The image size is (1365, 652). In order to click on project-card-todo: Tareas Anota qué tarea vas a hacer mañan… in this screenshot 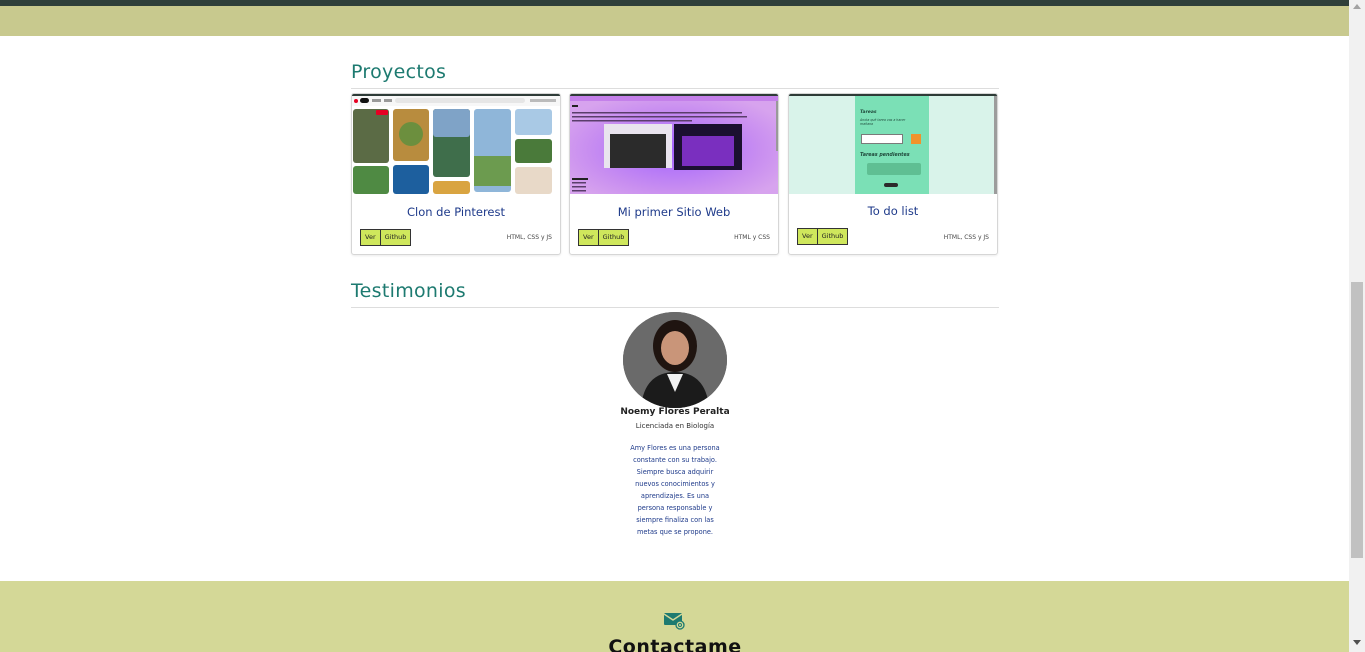, I will do `click(893, 174)`.